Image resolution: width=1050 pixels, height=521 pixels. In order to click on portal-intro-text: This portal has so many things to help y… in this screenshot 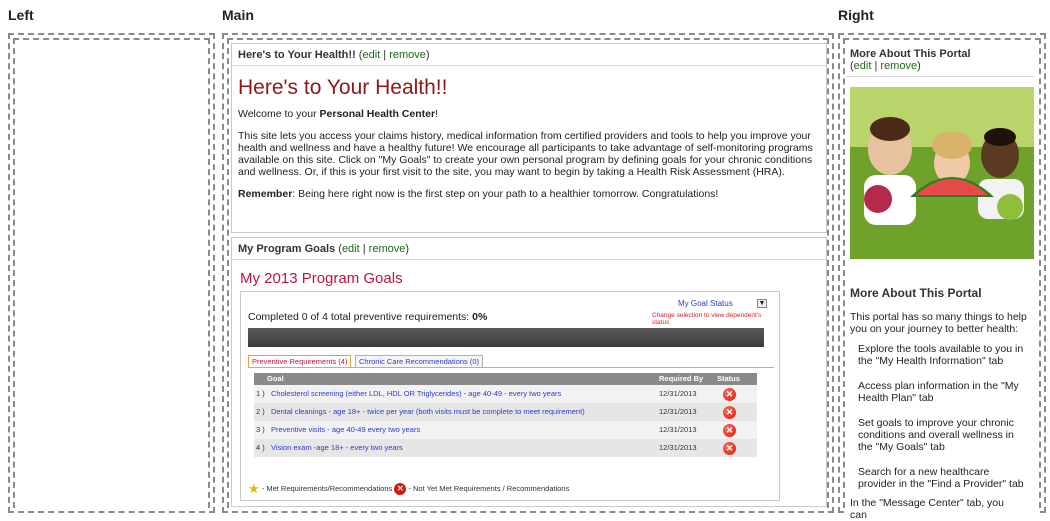, I will do `click(938, 323)`.